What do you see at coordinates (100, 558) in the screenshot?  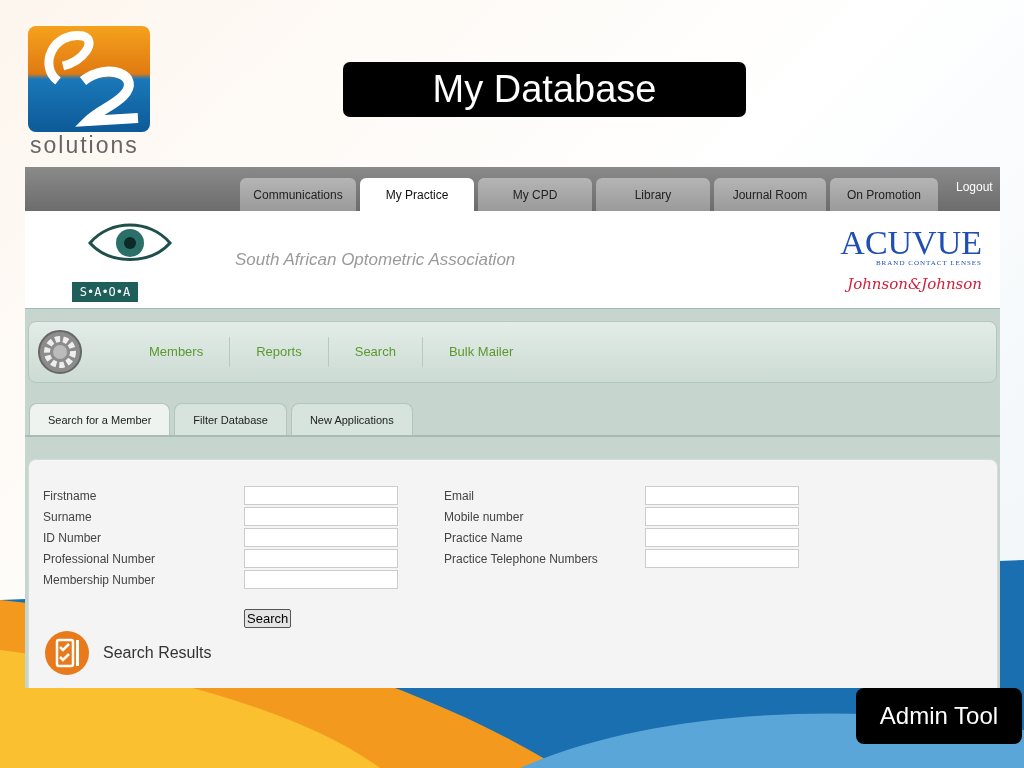 I see `field-label: Professional Number` at bounding box center [100, 558].